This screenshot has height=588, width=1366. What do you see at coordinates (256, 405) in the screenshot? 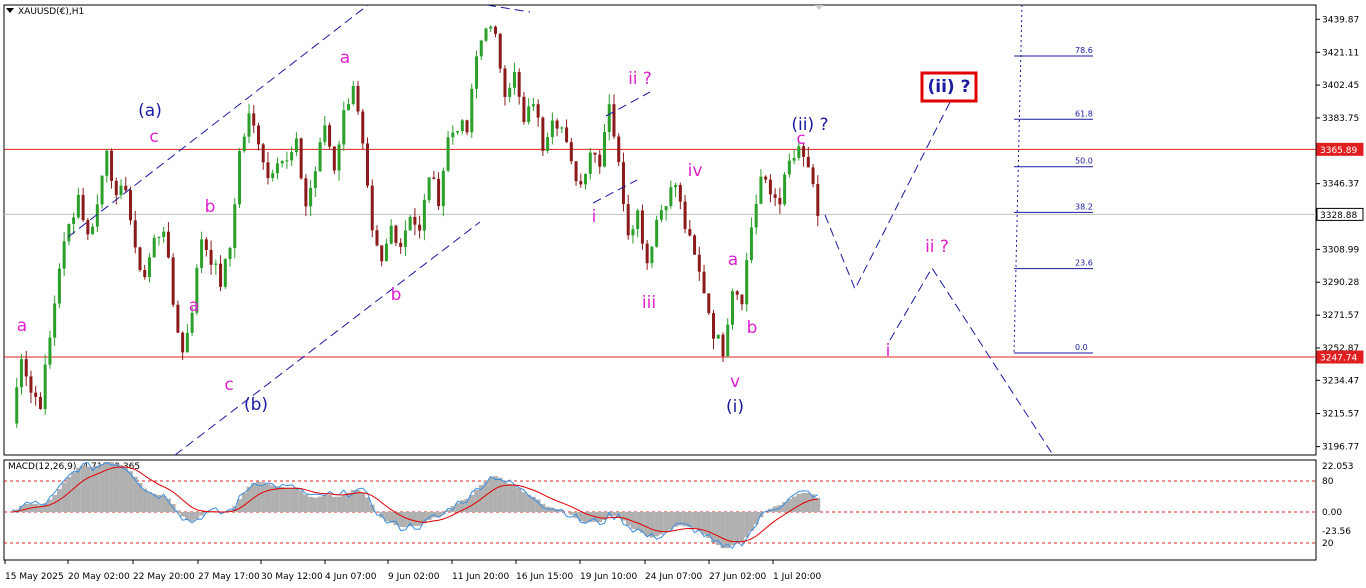
I see `wave-label: (b)` at bounding box center [256, 405].